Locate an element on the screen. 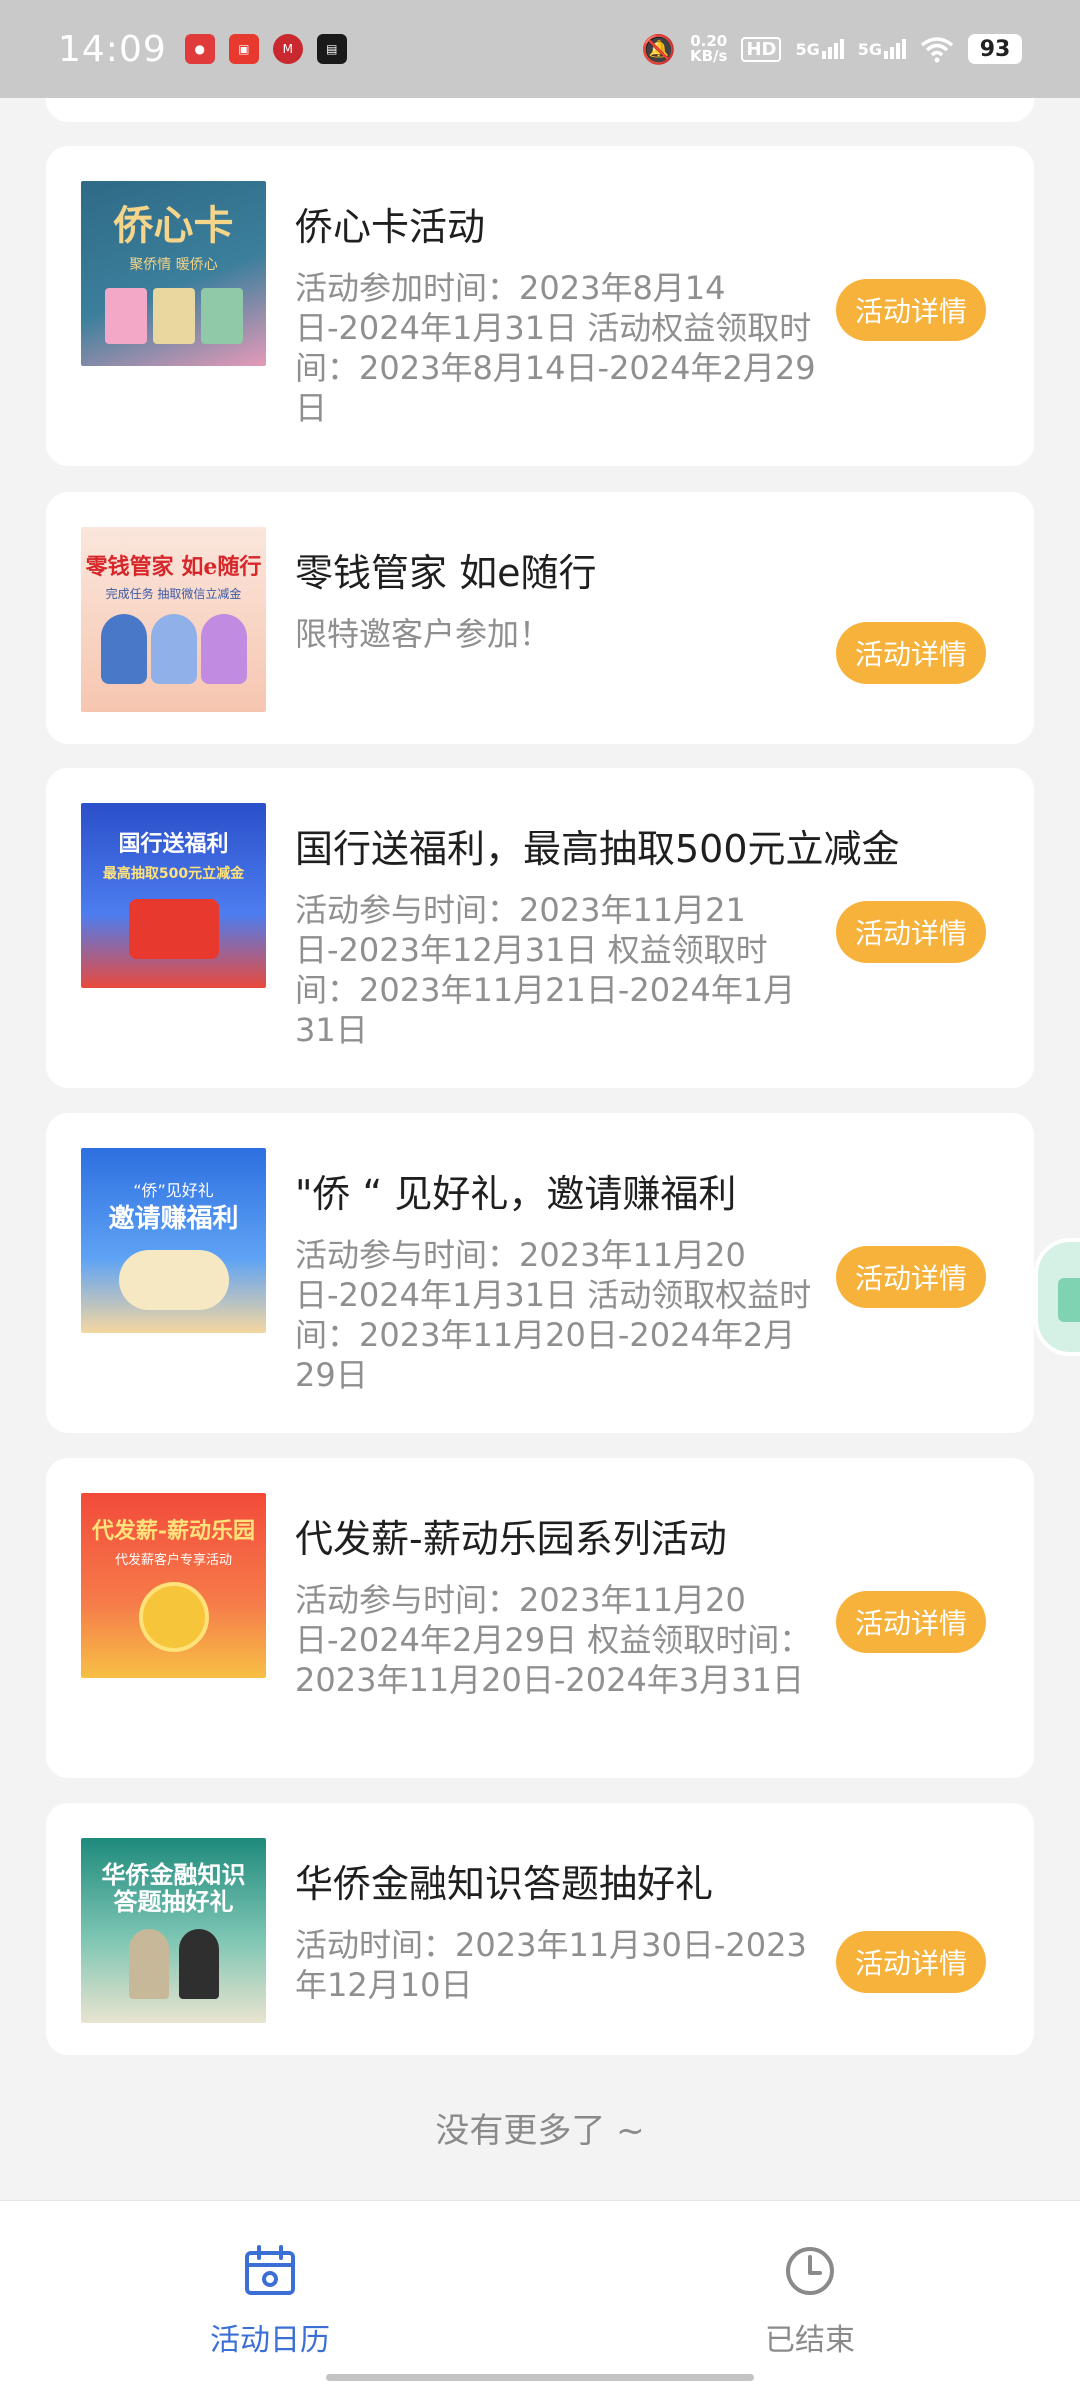 The image size is (1080, 2388). status-right-group: 🔕 0.20 KB/s HD 5G 5G 93 is located at coordinates (831, 49).